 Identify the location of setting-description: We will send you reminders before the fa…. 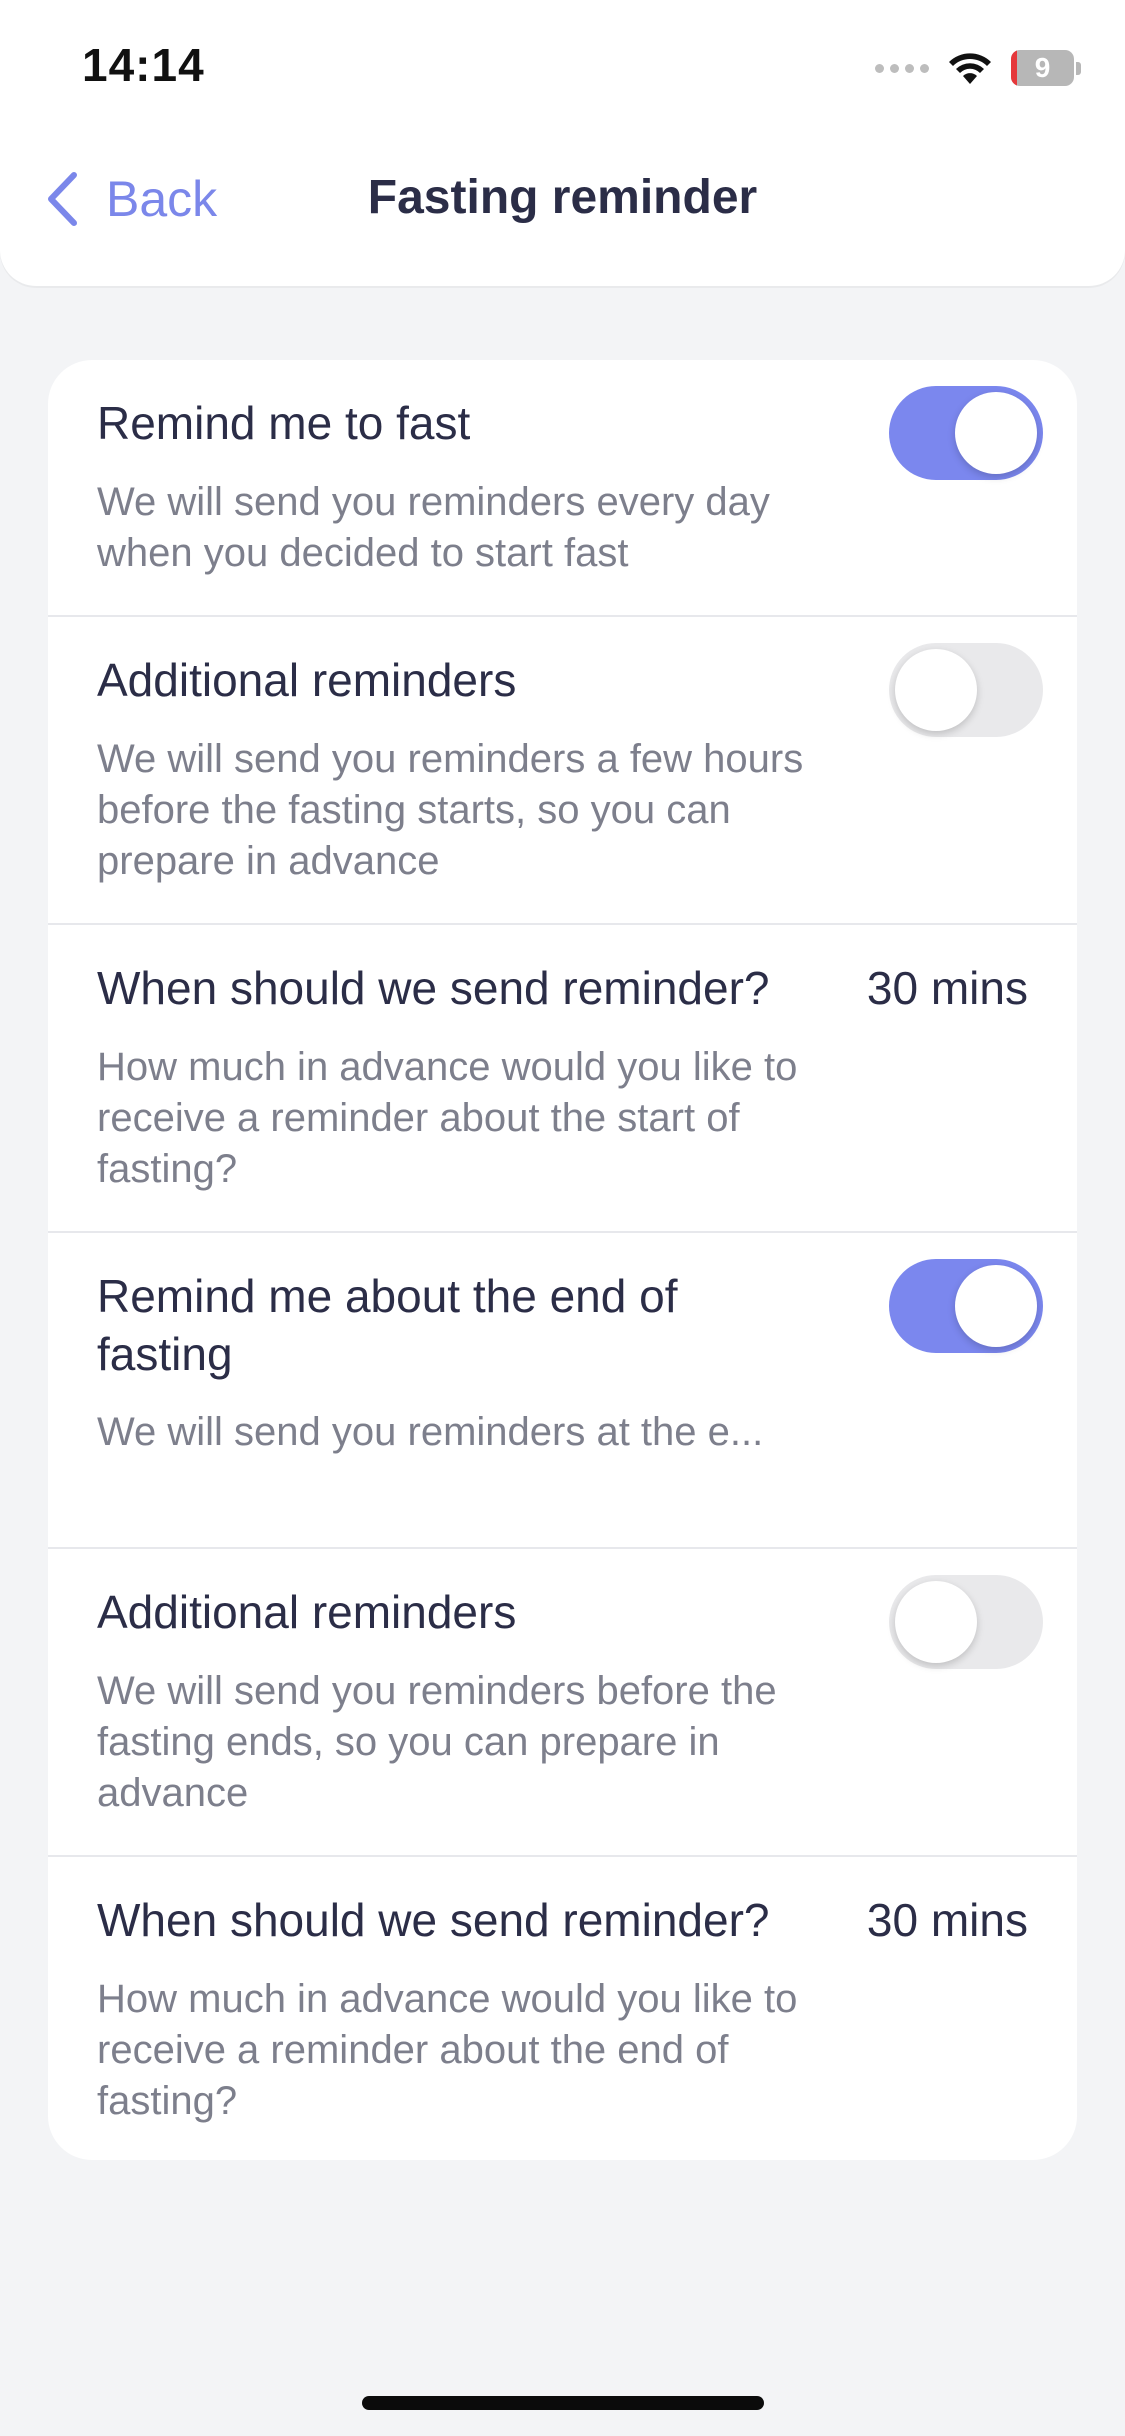
(437, 1742).